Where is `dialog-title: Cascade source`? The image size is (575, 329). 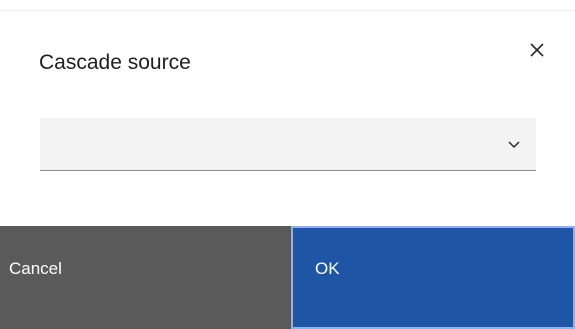
dialog-title: Cascade source is located at coordinates (115, 62).